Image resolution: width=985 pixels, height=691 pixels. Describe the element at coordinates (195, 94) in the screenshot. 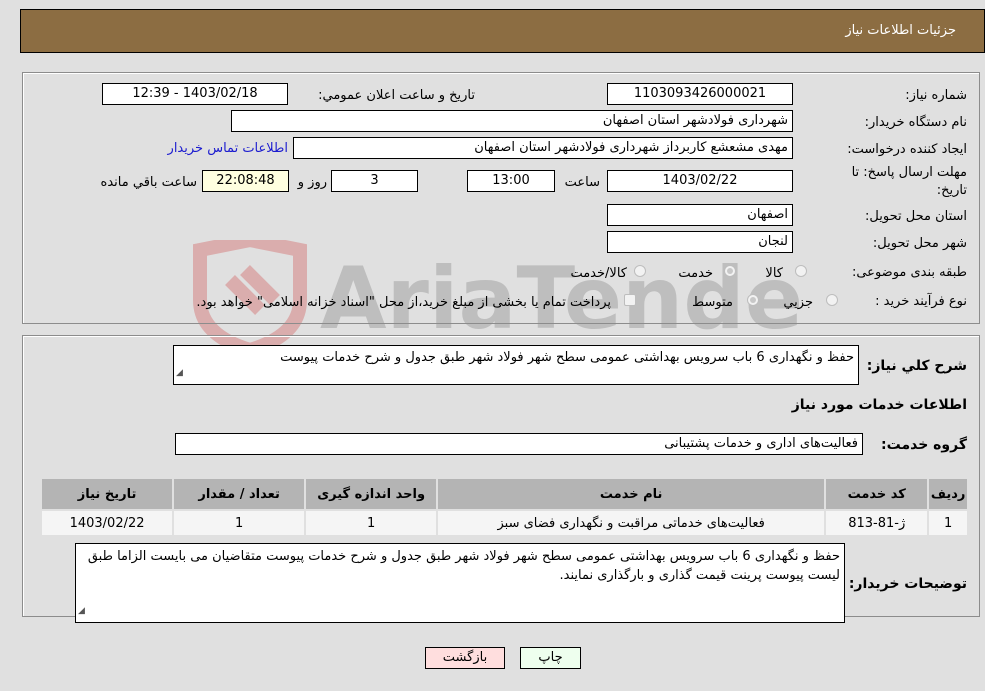

I see `announce-field: 1403/02/18 - 12:39` at that location.